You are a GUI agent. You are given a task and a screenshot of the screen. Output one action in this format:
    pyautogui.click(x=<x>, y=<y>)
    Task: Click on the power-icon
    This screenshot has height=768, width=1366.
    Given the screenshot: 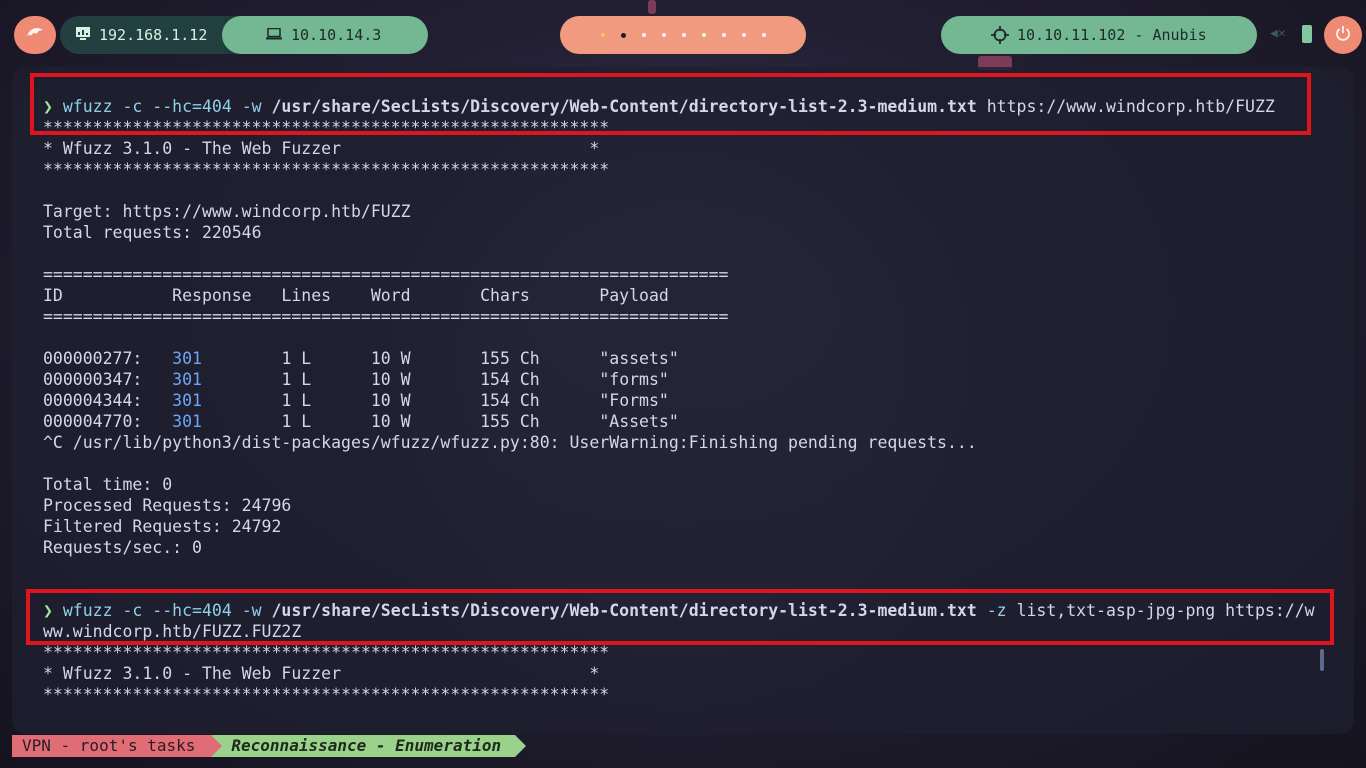 What is the action you would take?
    pyautogui.click(x=1343, y=35)
    